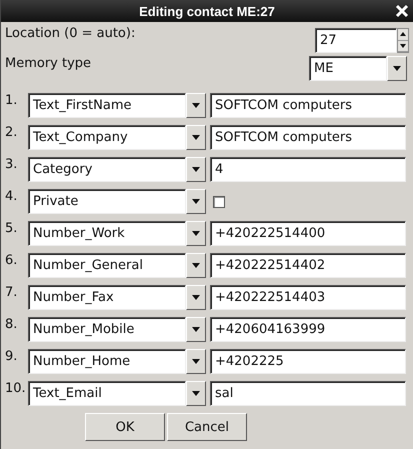  Describe the element at coordinates (107, 105) in the screenshot. I see `field-type-select: Text_FirstName` at that location.